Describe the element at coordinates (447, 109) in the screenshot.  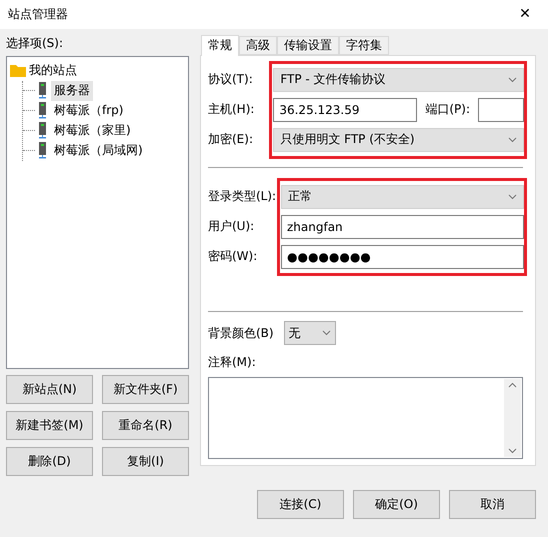
I see `port-label: 端口(P):` at that location.